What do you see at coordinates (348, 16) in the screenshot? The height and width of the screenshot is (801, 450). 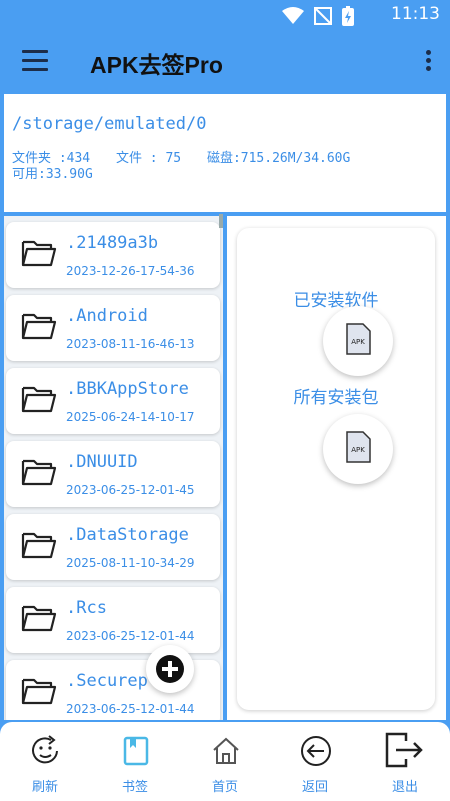 I see `battery-charging-icon` at bounding box center [348, 16].